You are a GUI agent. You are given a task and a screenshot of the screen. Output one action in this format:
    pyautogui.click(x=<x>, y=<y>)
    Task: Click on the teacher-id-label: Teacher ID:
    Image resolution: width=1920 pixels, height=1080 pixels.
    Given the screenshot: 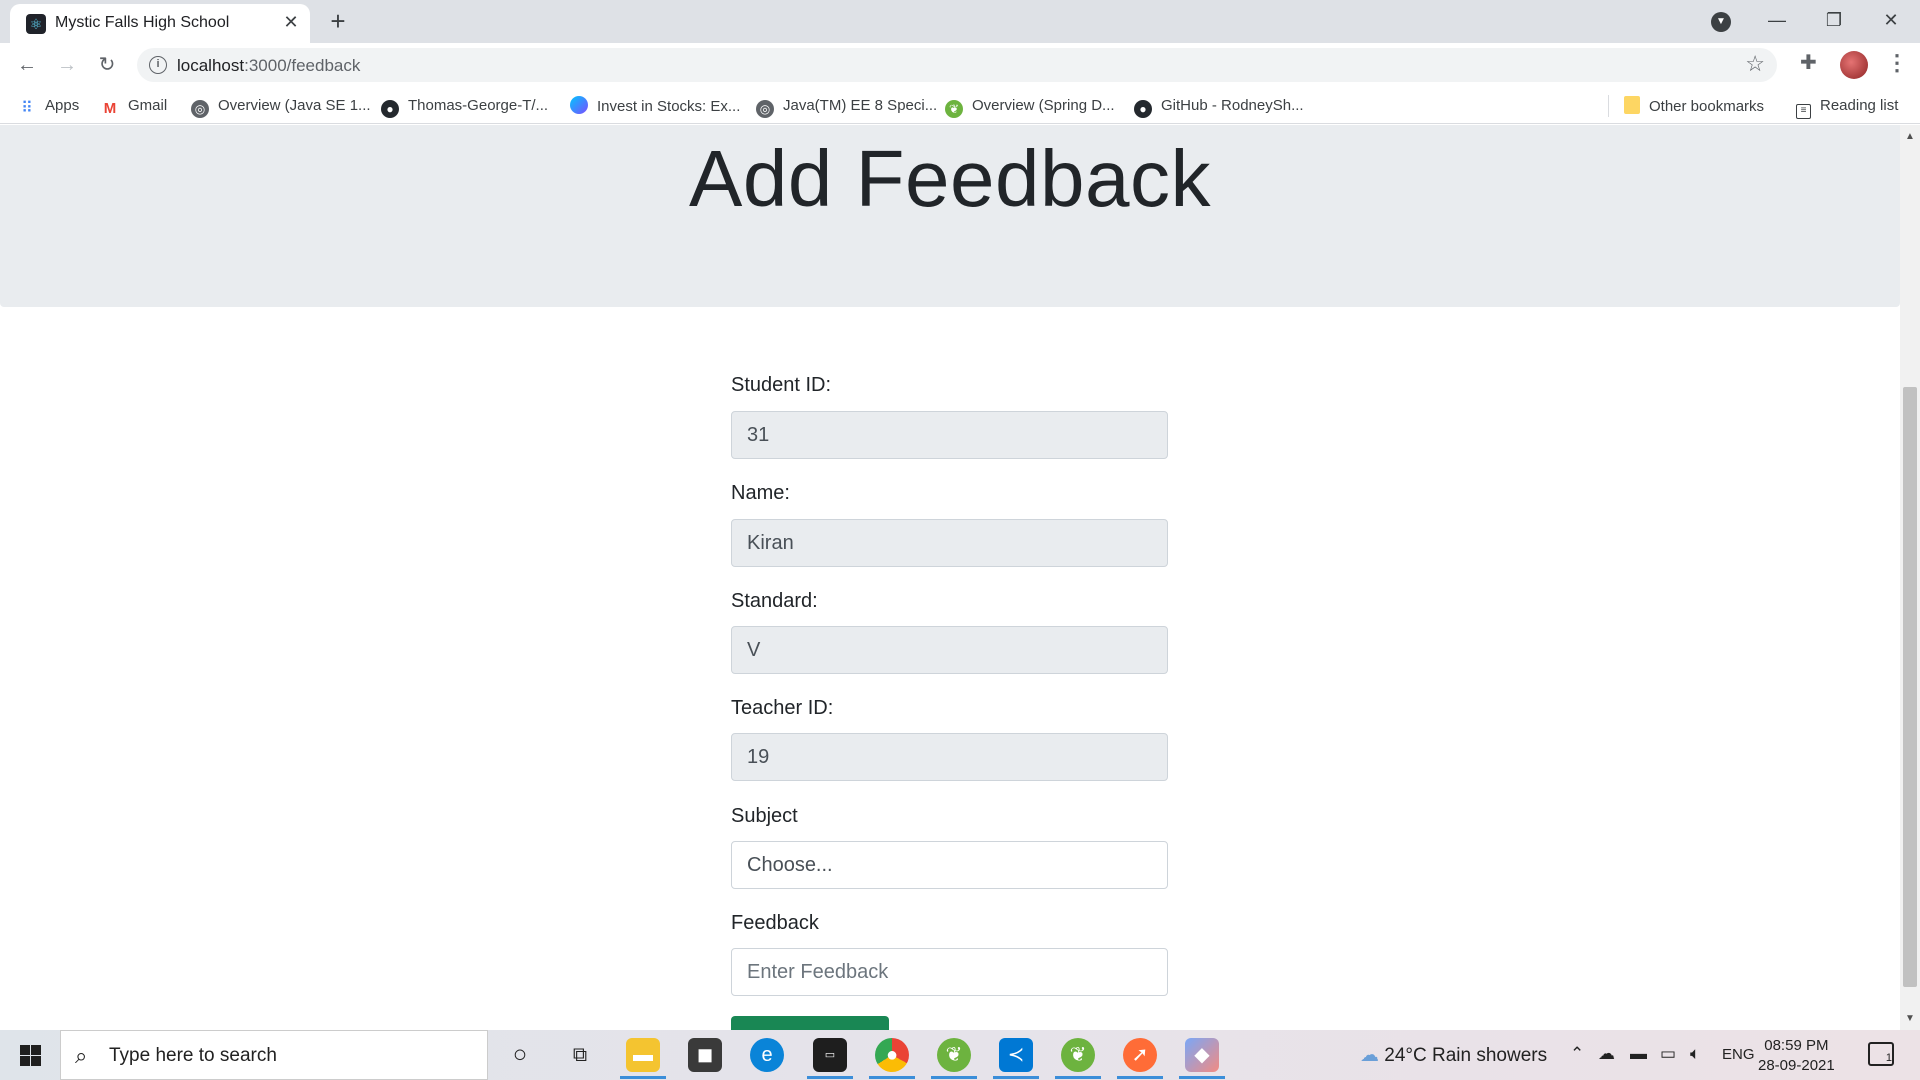 What is the action you would take?
    pyautogui.click(x=782, y=708)
    